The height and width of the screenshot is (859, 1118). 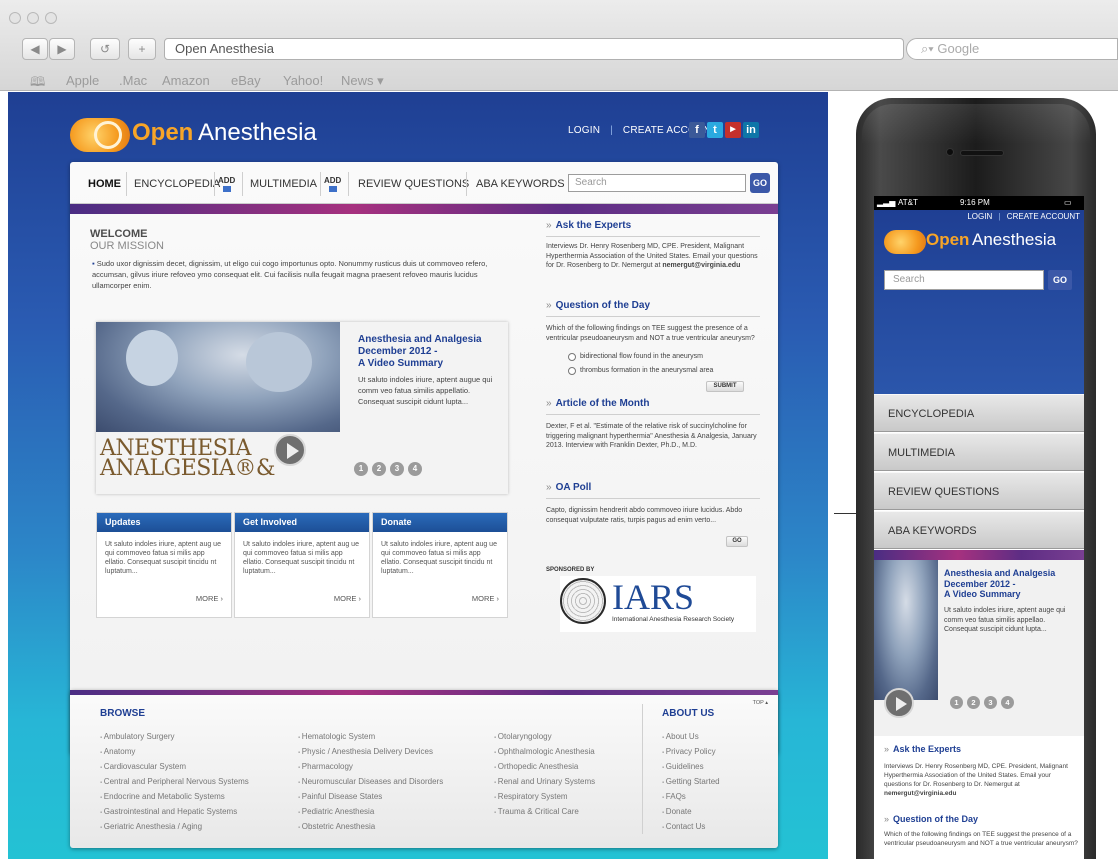 I want to click on footer-link: Renal and Urinary Systems, so click(x=544, y=782).